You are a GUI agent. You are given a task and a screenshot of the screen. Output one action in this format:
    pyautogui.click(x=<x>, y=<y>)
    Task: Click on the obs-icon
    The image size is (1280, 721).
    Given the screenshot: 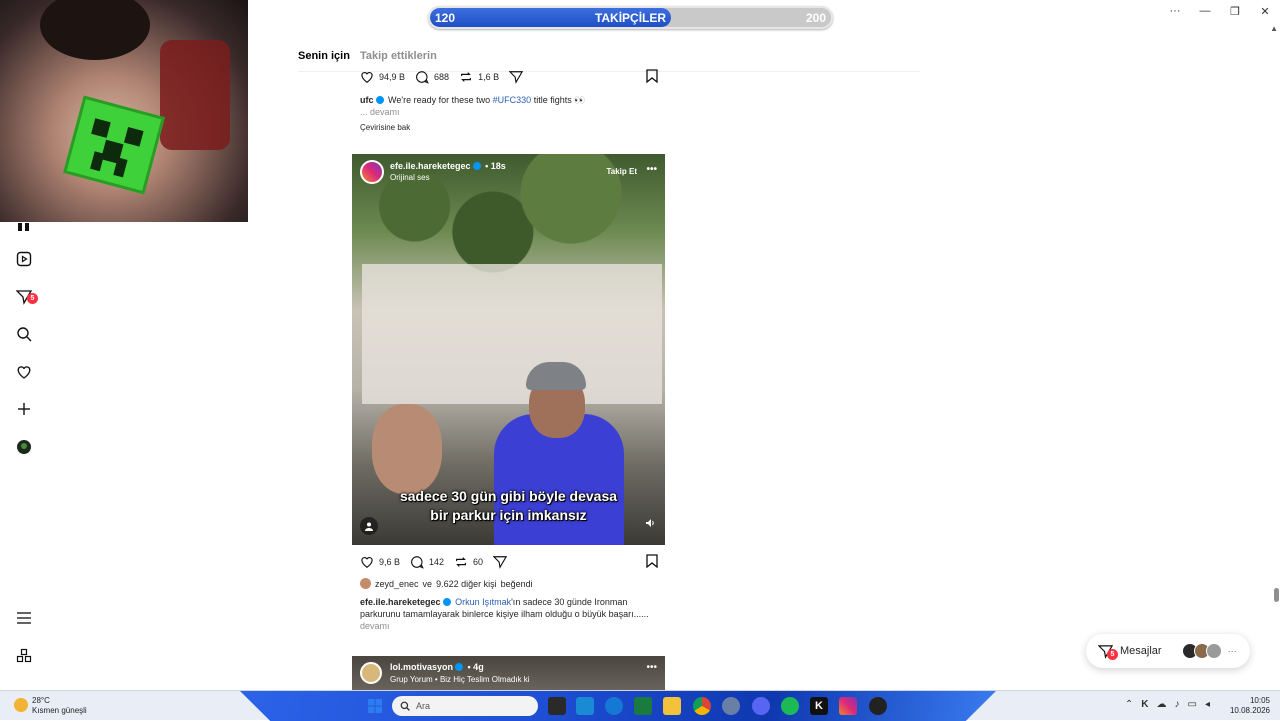 What is the action you would take?
    pyautogui.click(x=878, y=706)
    